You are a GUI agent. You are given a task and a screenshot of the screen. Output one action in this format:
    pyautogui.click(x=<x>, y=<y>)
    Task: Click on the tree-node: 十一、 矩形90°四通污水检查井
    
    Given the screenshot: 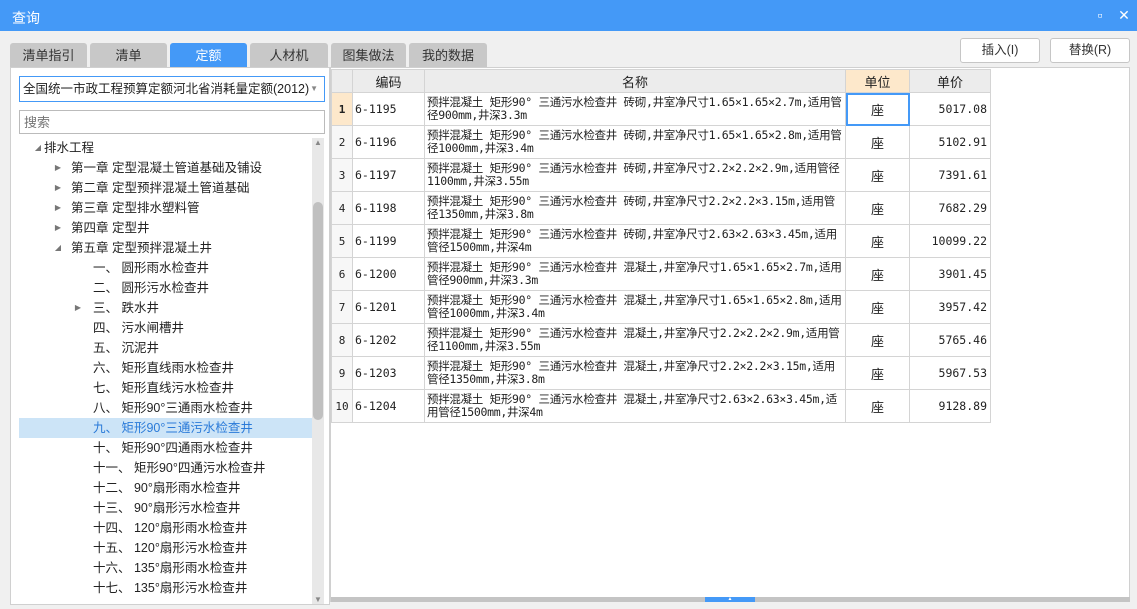 What is the action you would take?
    pyautogui.click(x=165, y=468)
    